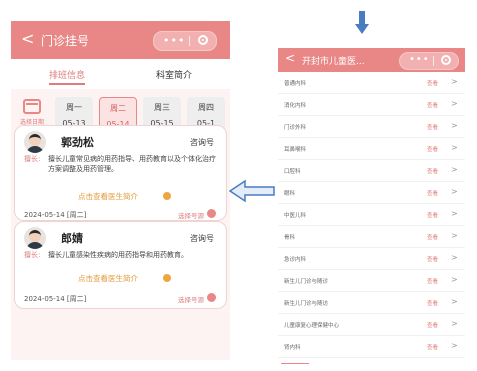 This screenshot has height=371, width=477. Describe the element at coordinates (371, 60) in the screenshot. I see `nav-bar: < 开封市儿童医... •••` at that location.